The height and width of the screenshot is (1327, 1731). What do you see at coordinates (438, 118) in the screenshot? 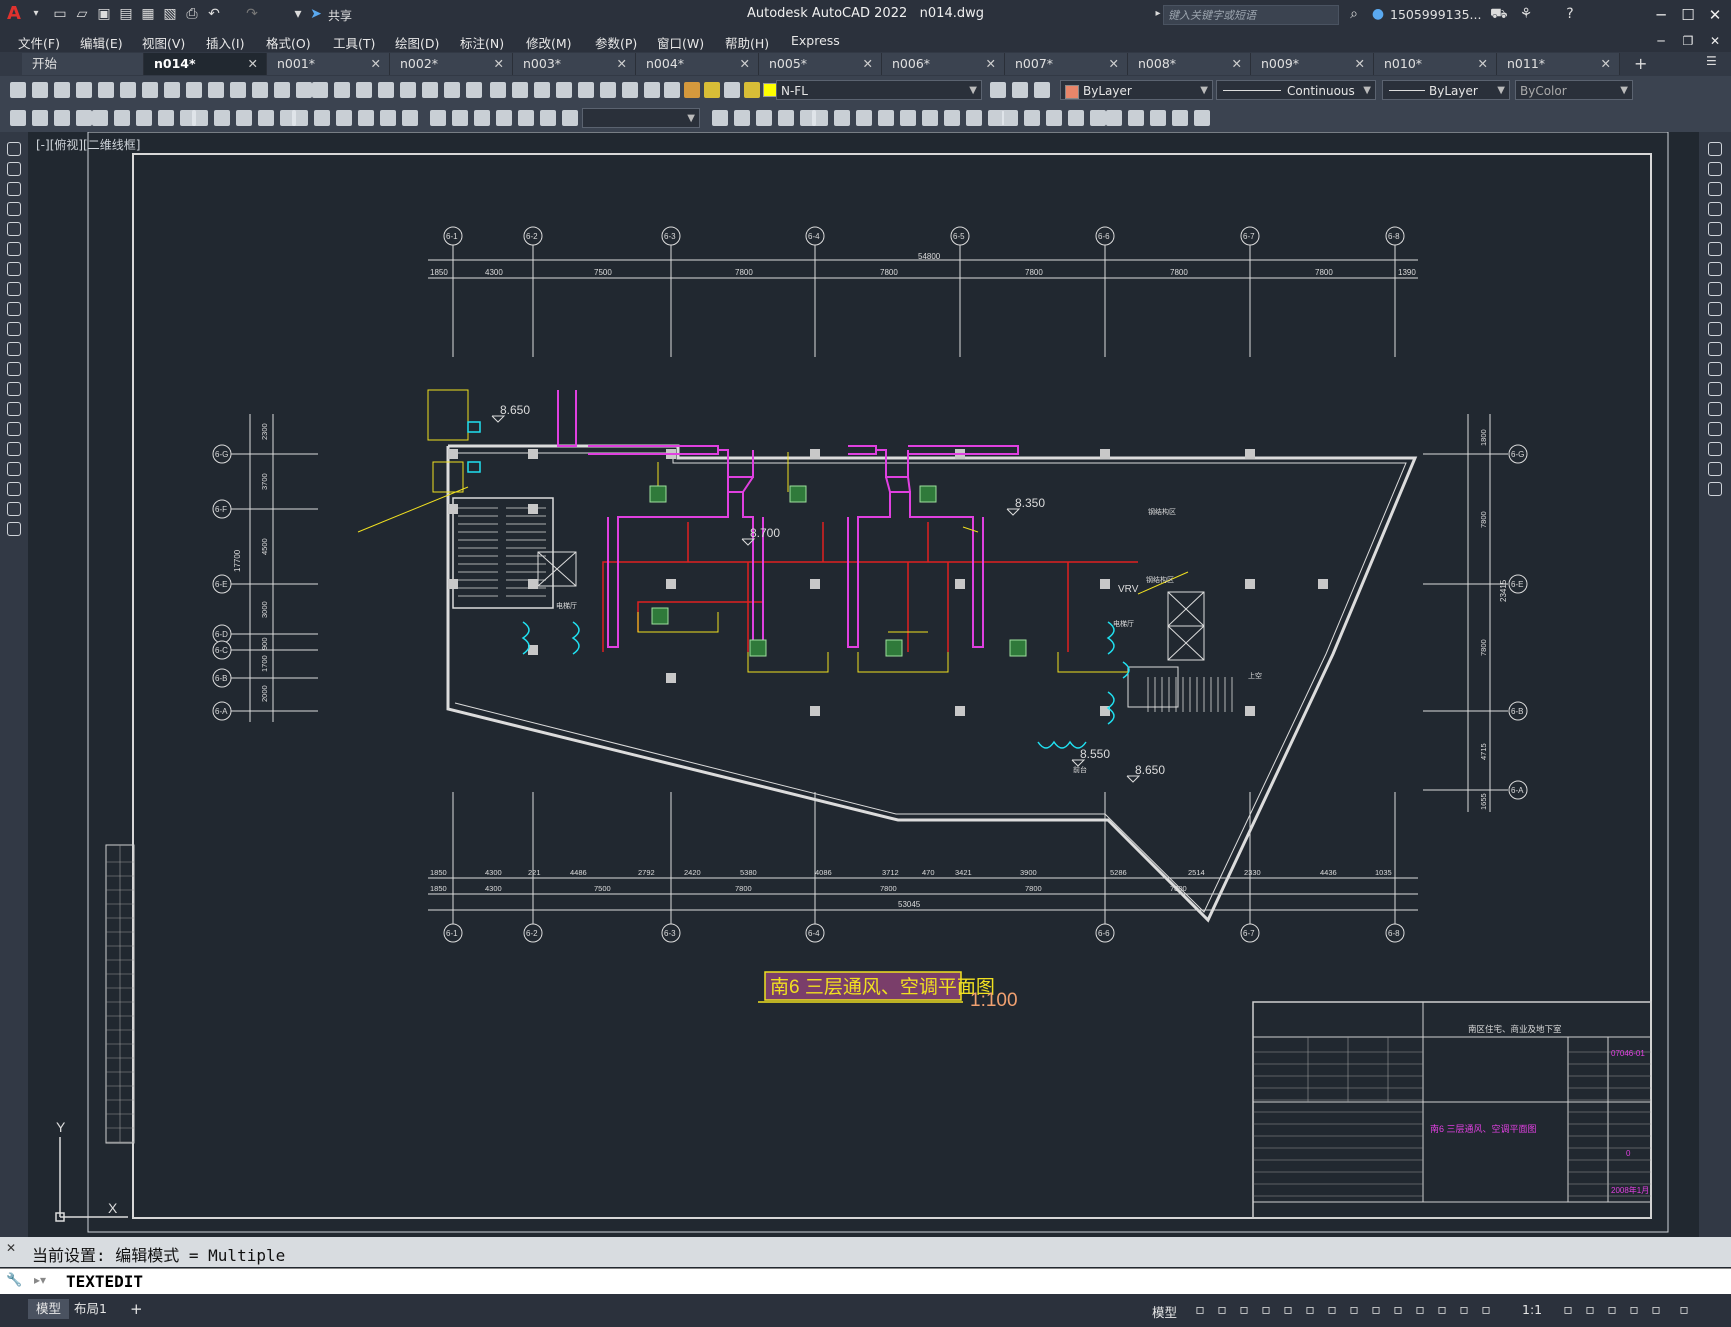
I see `dim-modify-tool-21-icon` at bounding box center [438, 118].